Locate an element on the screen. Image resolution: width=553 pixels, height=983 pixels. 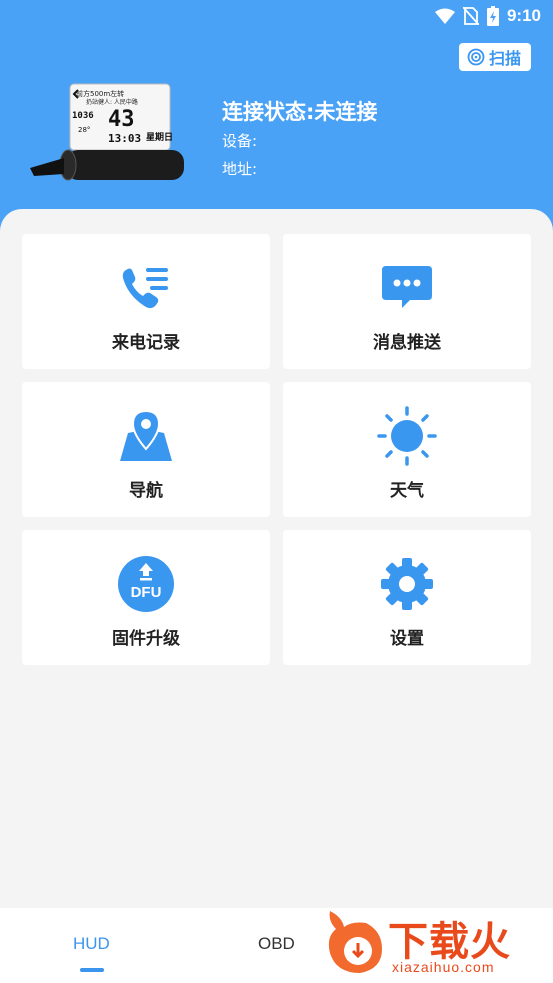
settings-label: 设置 is located at coordinates (407, 639).